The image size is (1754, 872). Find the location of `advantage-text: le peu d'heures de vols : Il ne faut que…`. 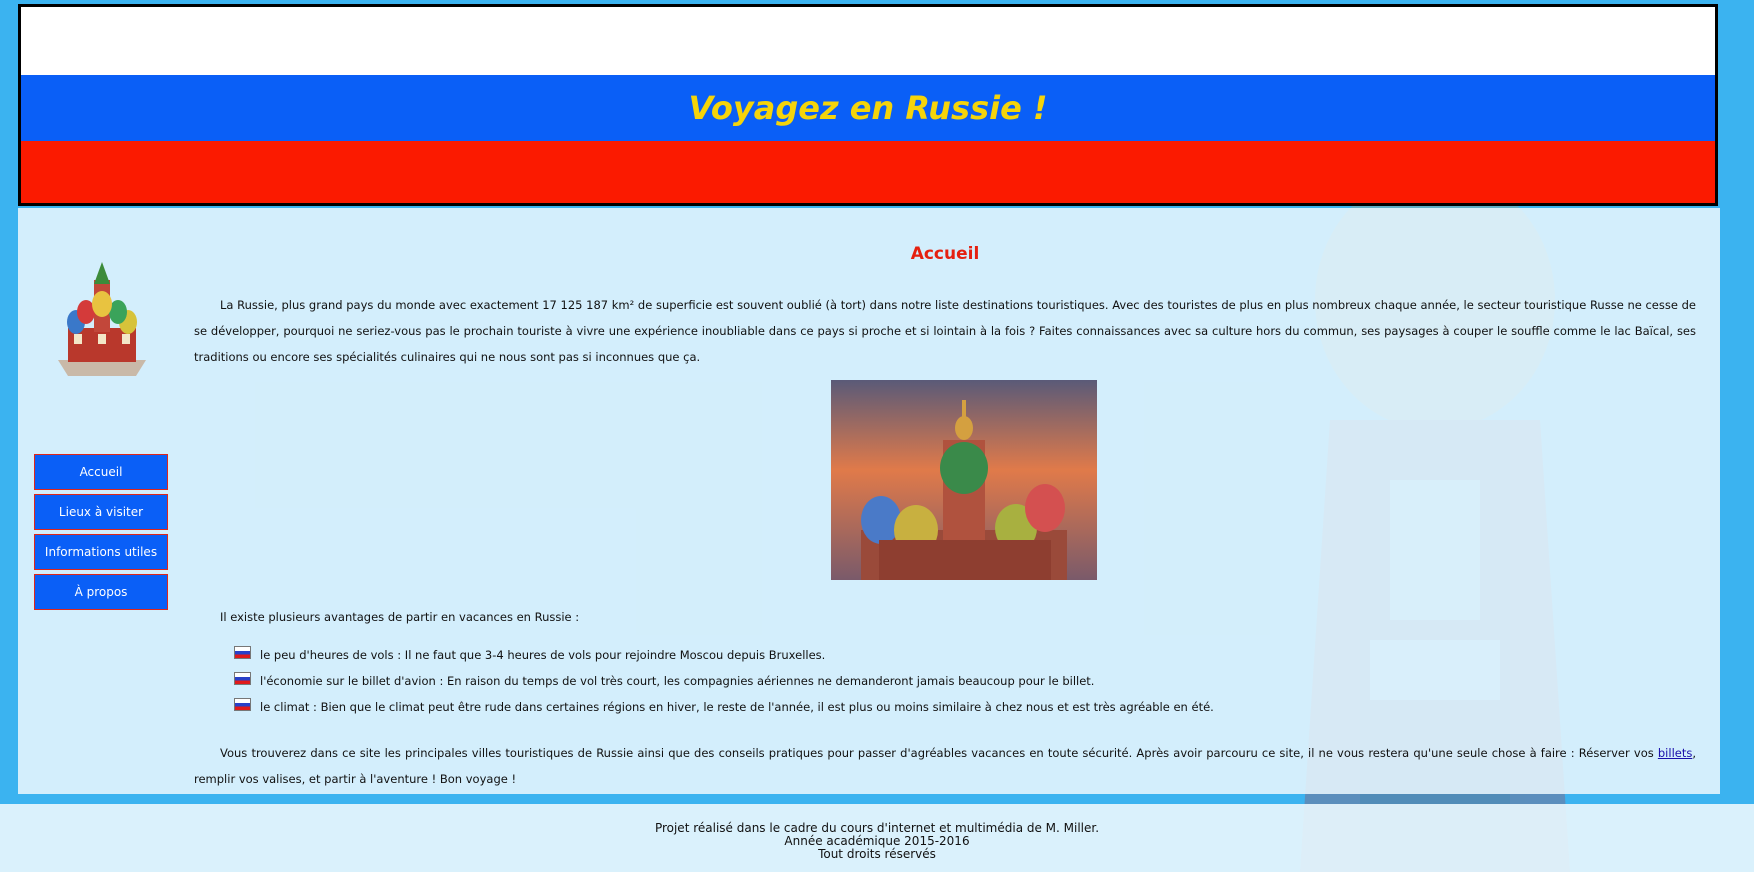

advantage-text: le peu d'heures de vols : Il ne faut que… is located at coordinates (543, 655).